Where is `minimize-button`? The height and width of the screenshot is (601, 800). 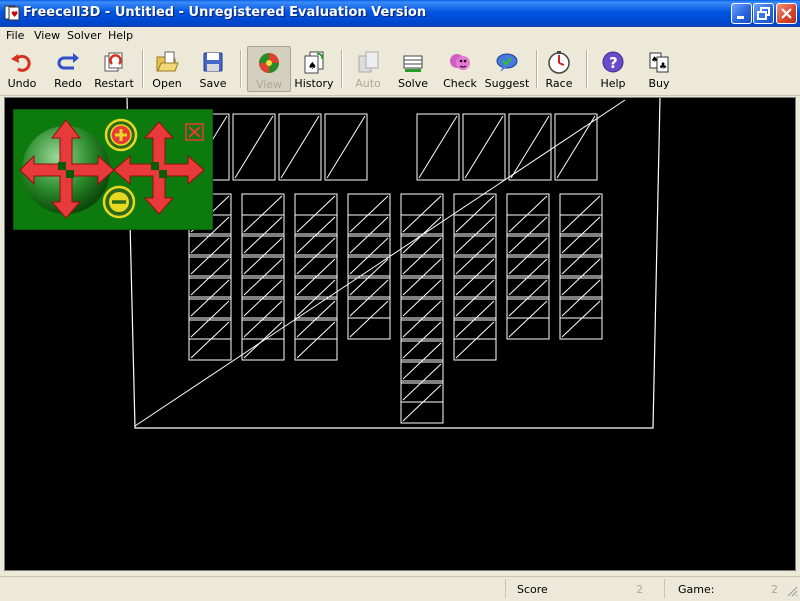
minimize-button is located at coordinates (741, 13).